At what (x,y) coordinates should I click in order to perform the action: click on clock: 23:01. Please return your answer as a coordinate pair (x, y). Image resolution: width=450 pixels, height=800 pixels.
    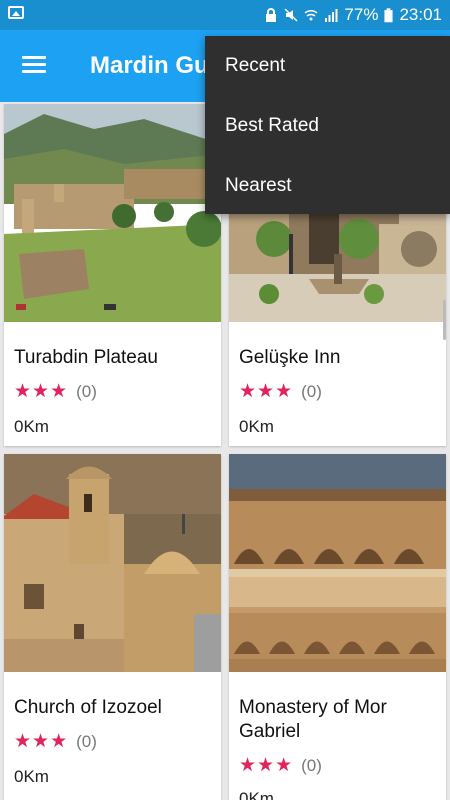
    Looking at the image, I should click on (420, 14).